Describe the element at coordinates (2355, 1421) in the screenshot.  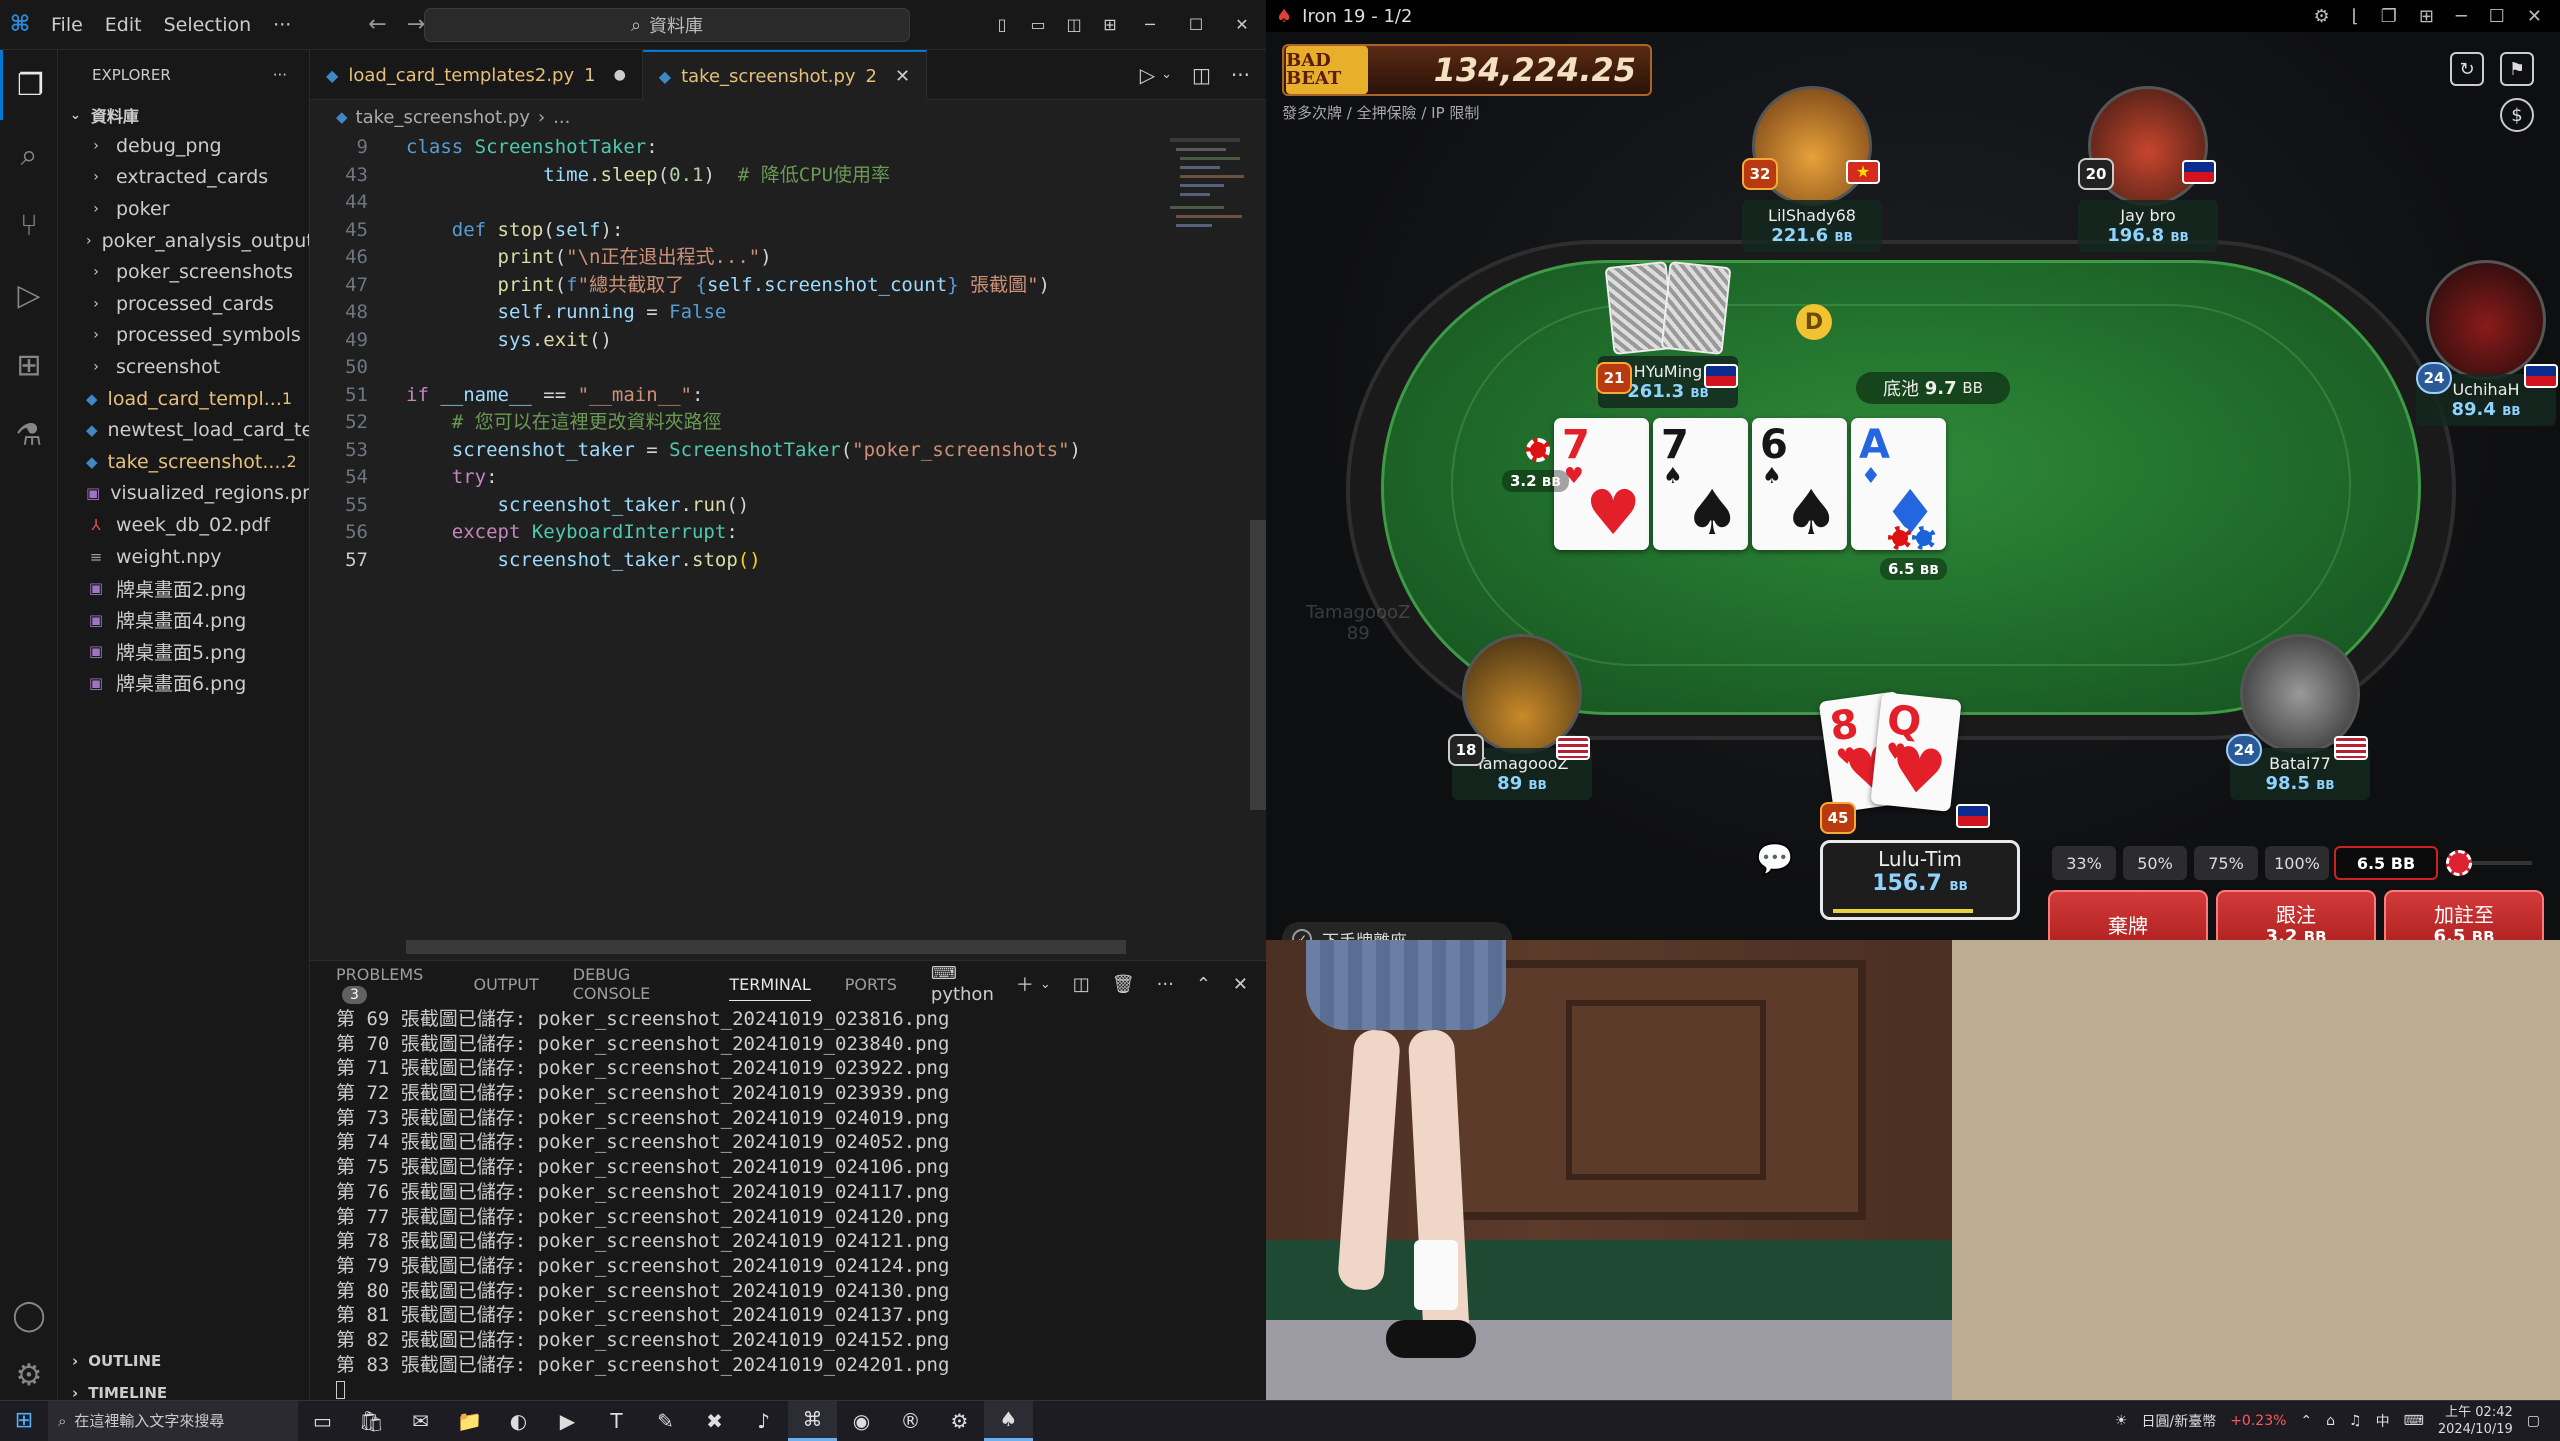
I see `volume-icon: ♫` at that location.